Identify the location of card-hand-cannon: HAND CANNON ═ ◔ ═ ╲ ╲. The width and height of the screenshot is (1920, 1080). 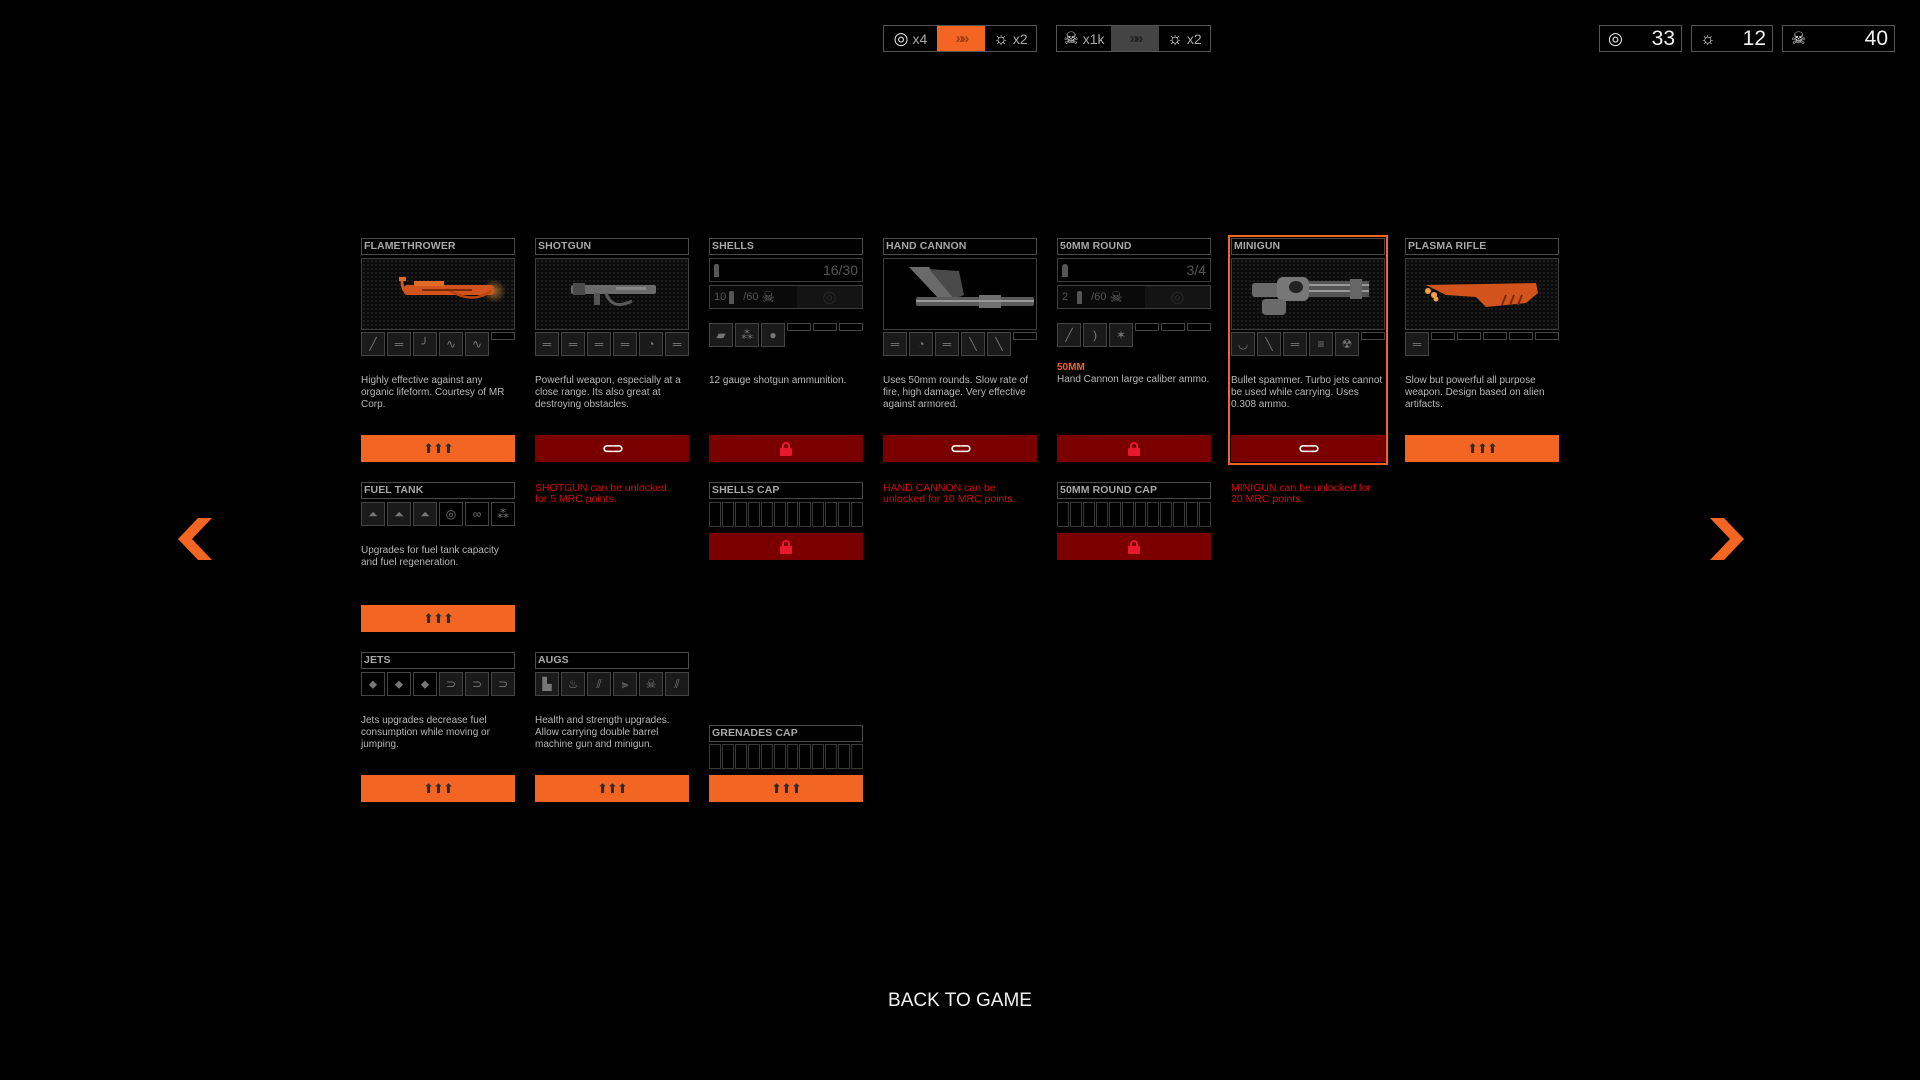
(960, 297).